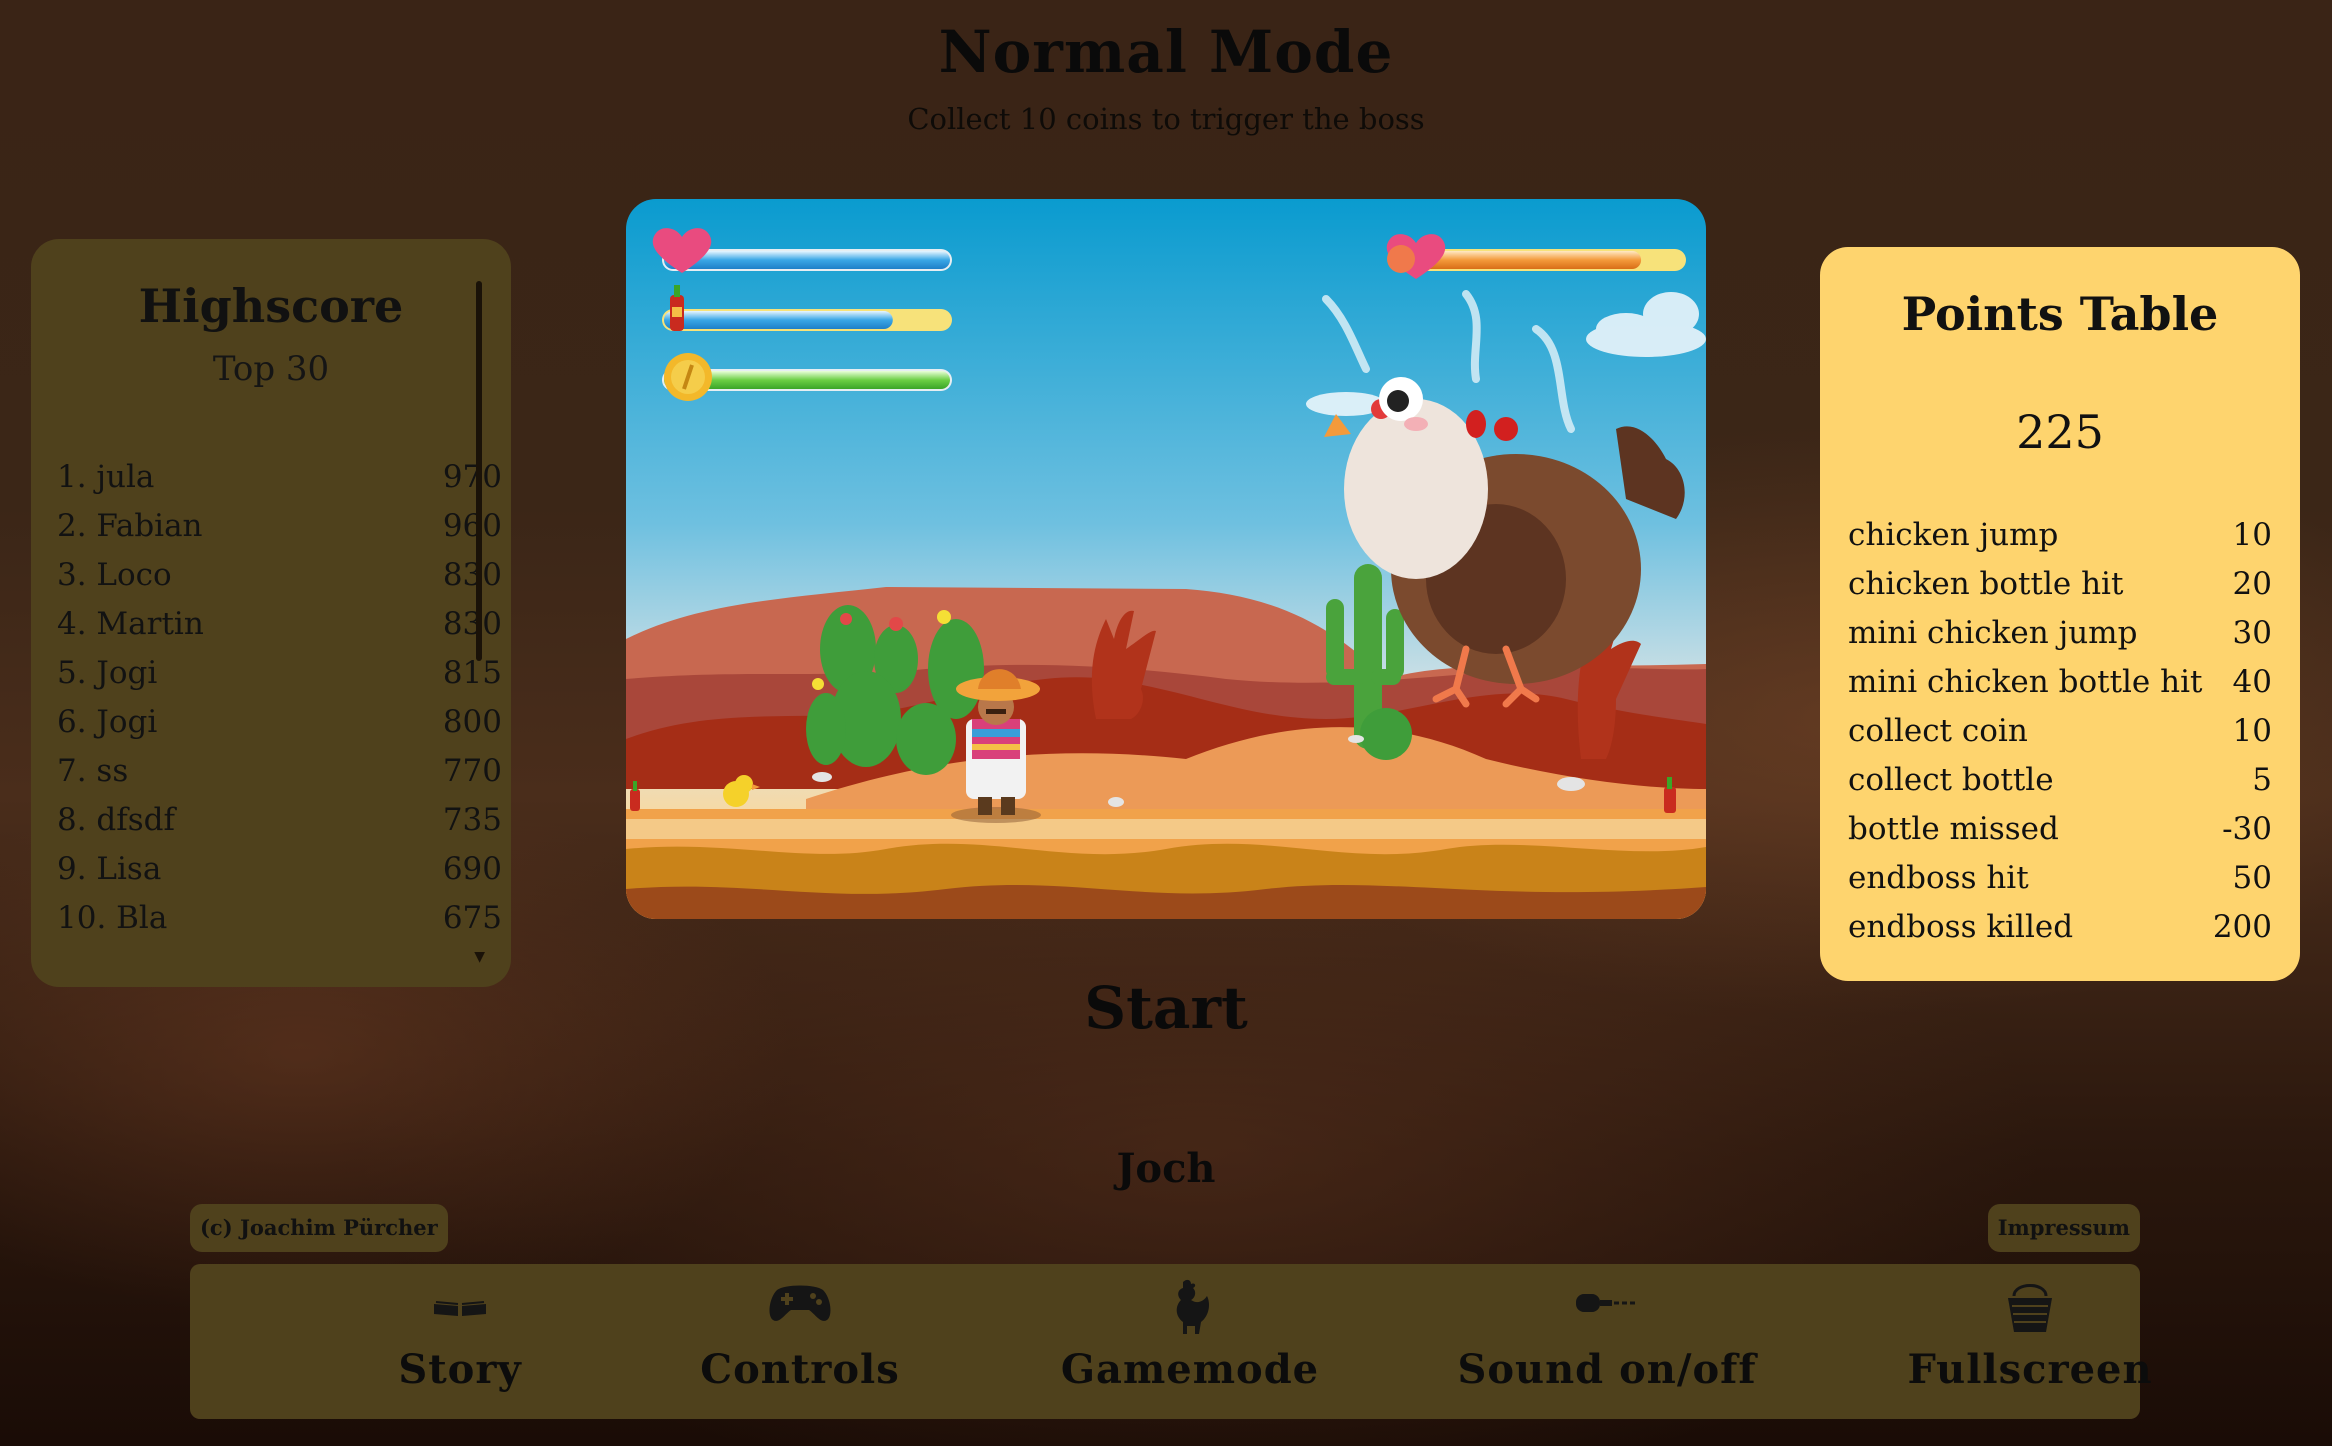  What do you see at coordinates (472, 722) in the screenshot?
I see `highscore-score: 800` at bounding box center [472, 722].